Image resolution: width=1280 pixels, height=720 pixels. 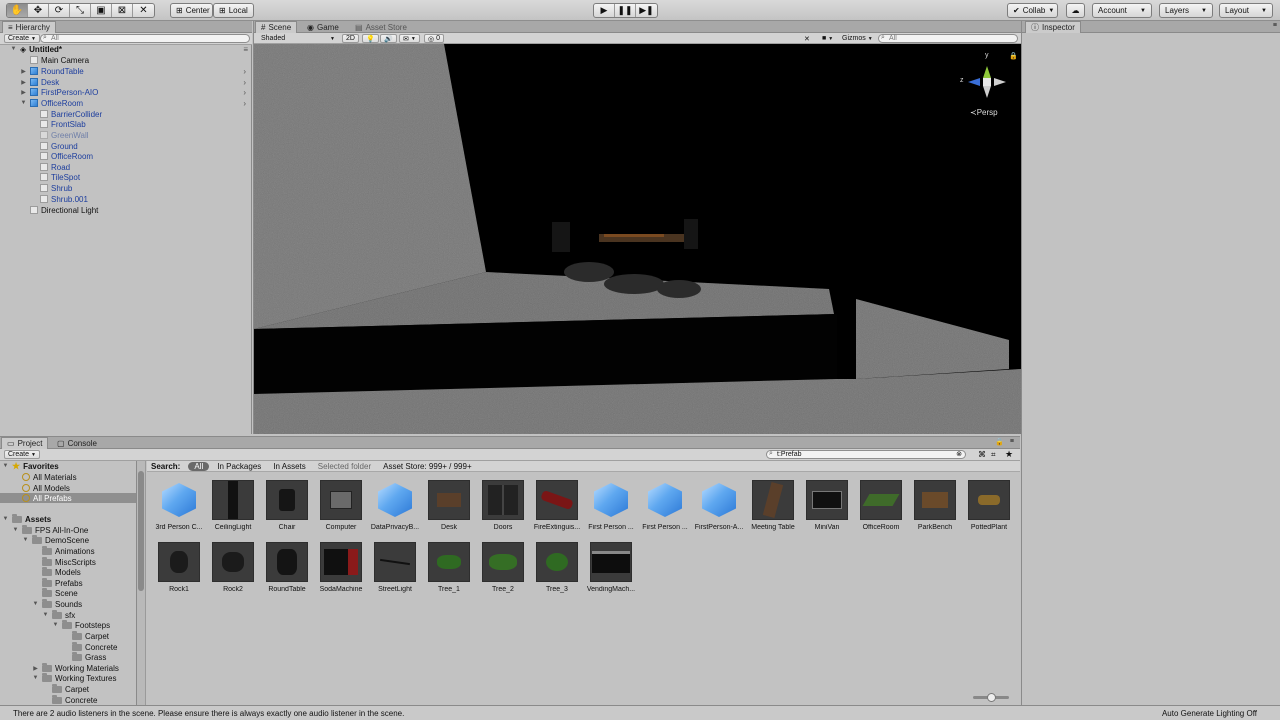 What do you see at coordinates (122, 10) in the screenshot?
I see `transform-tool-icon: ⊠` at bounding box center [122, 10].